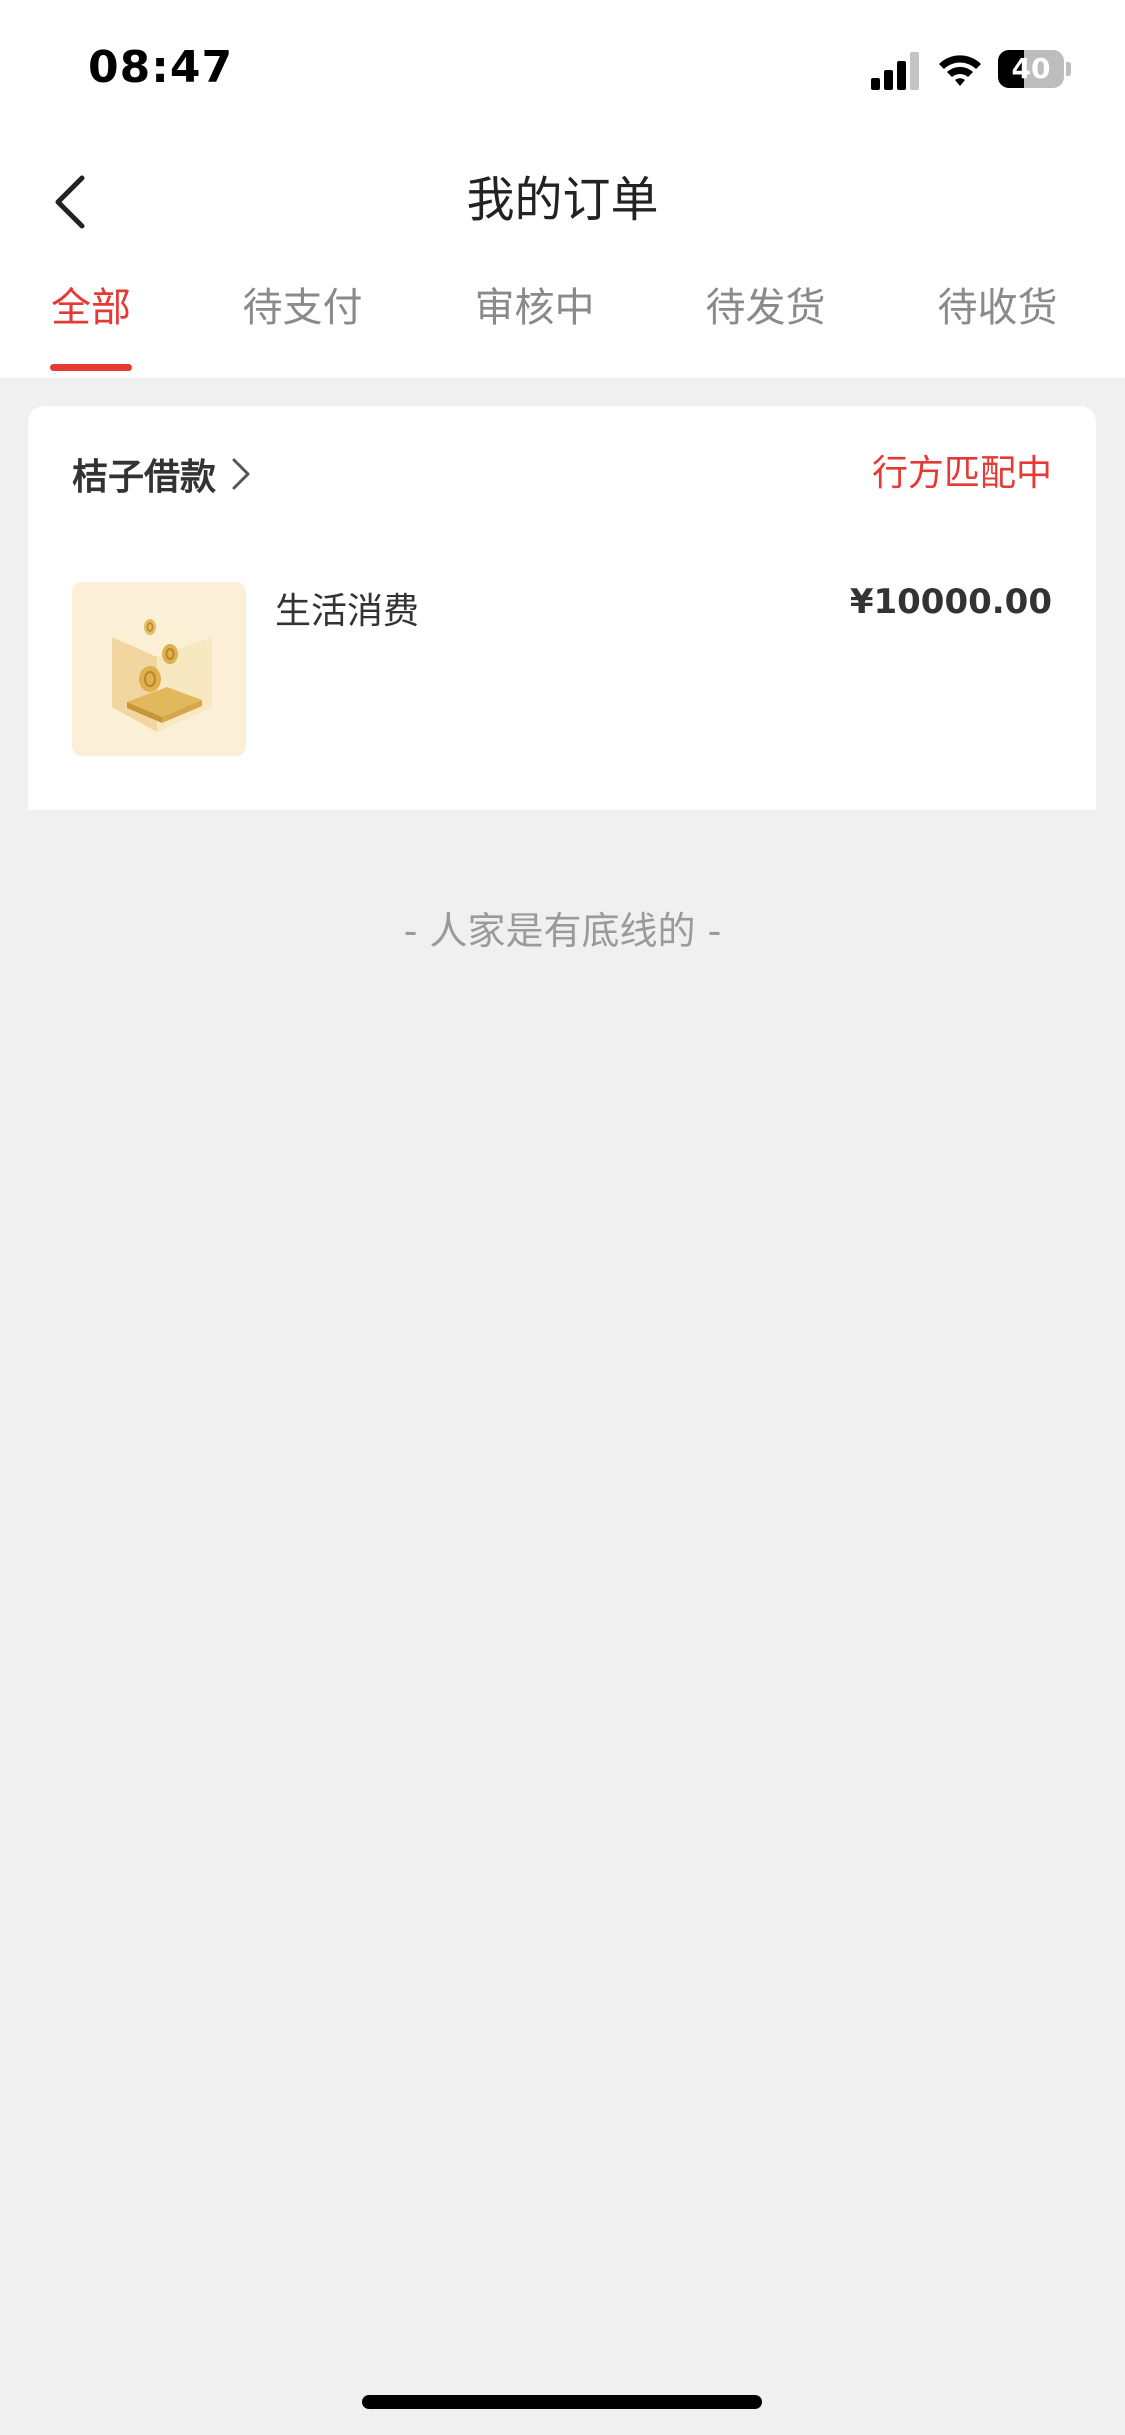 The image size is (1125, 2435). Describe the element at coordinates (961, 473) in the screenshot. I see `order-status: 行方匹配中` at that location.